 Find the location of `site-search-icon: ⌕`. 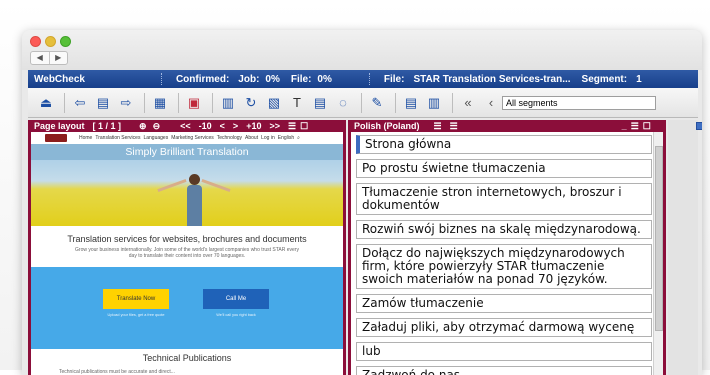

site-search-icon: ⌕ is located at coordinates (298, 138).